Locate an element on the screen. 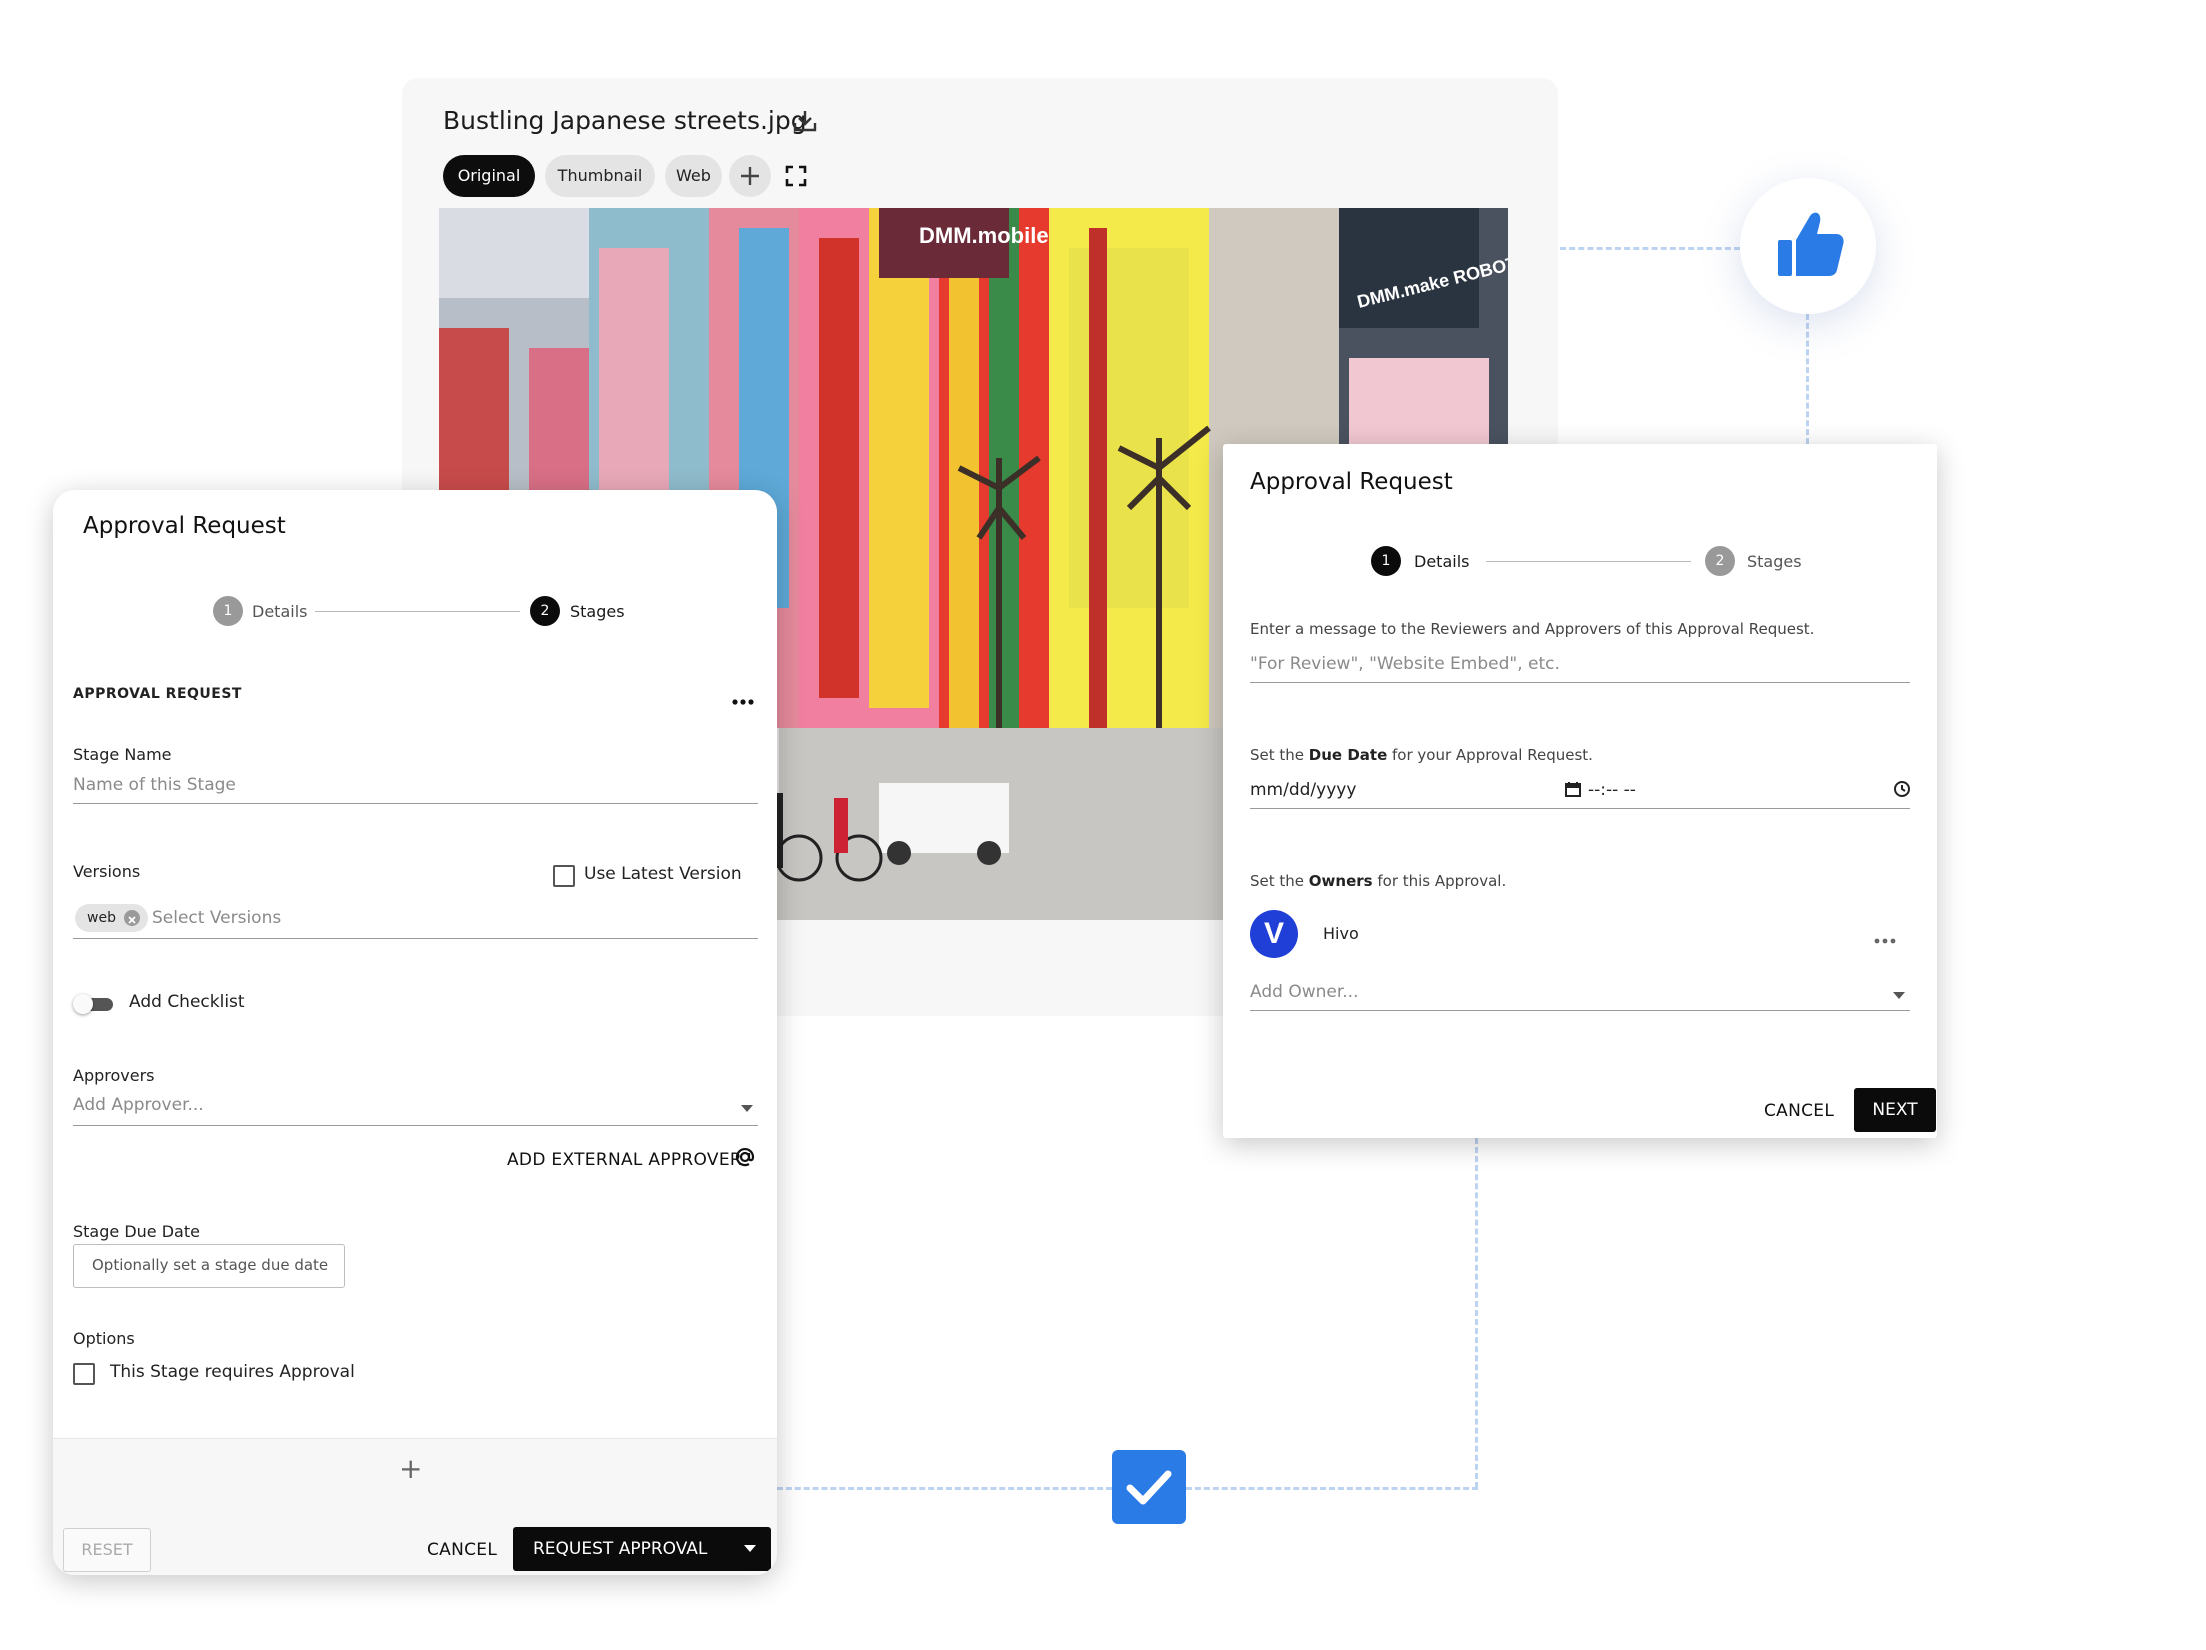  add-stage-button: + is located at coordinates (410, 1468).